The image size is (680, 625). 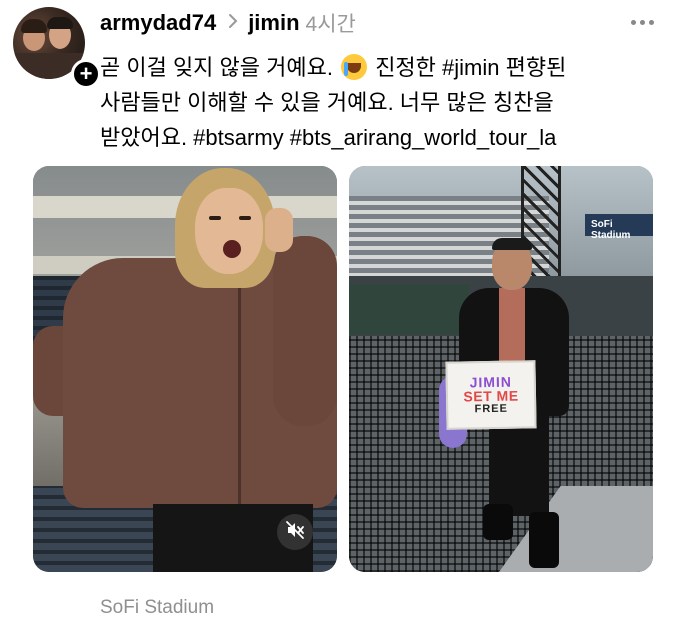 I want to click on fan-sign: JIMIN SET ME FREE, so click(x=491, y=395).